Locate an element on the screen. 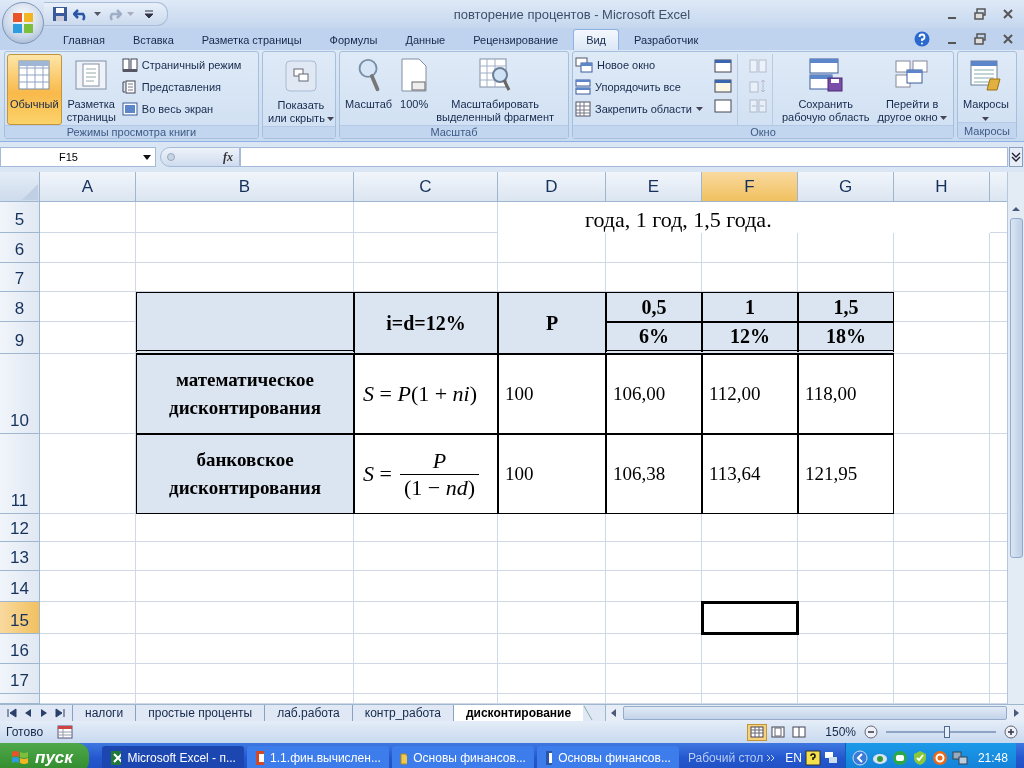 Image resolution: width=1024 pixels, height=768 pixels. table-cell: 6% is located at coordinates (654, 338).